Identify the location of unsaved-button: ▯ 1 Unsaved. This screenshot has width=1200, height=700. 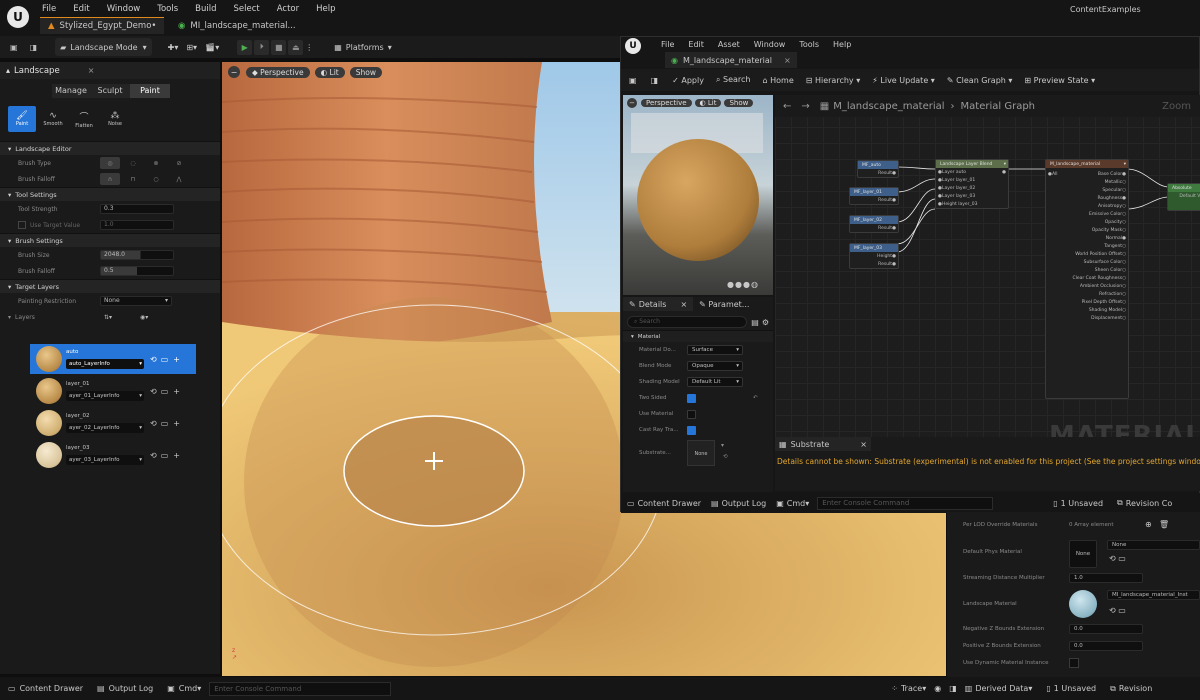
(1071, 688).